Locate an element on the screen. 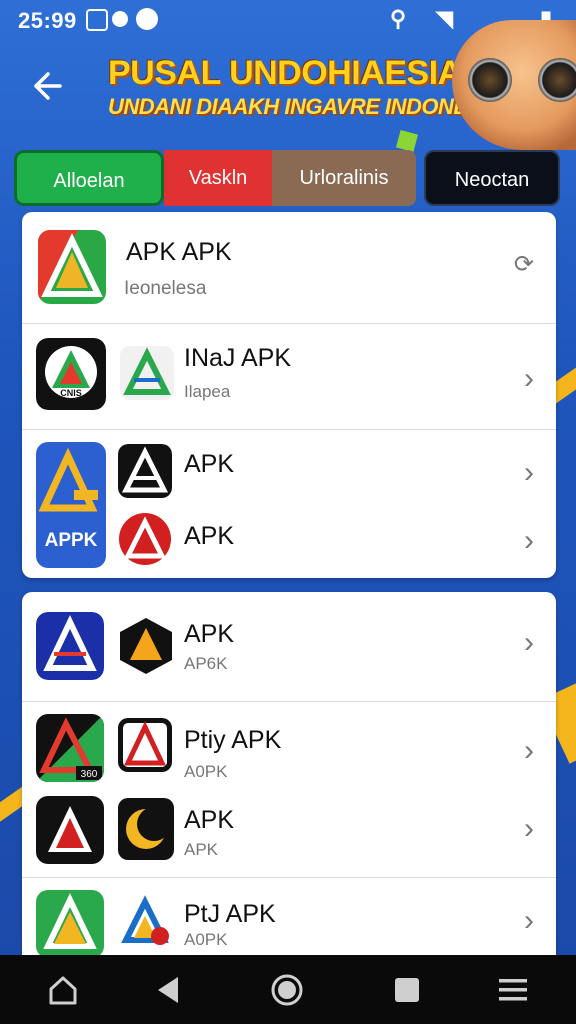  app-icon: 360 is located at coordinates (70, 748).